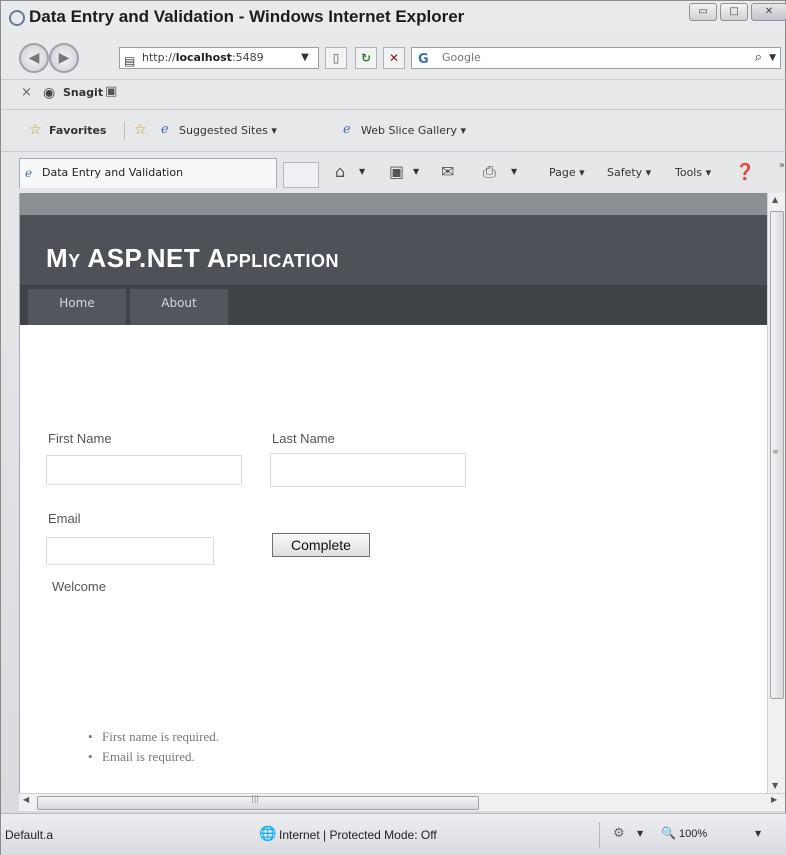  What do you see at coordinates (393, 93) in the screenshot?
I see `snagit-toolbar: × ◉ Snagit ▣` at bounding box center [393, 93].